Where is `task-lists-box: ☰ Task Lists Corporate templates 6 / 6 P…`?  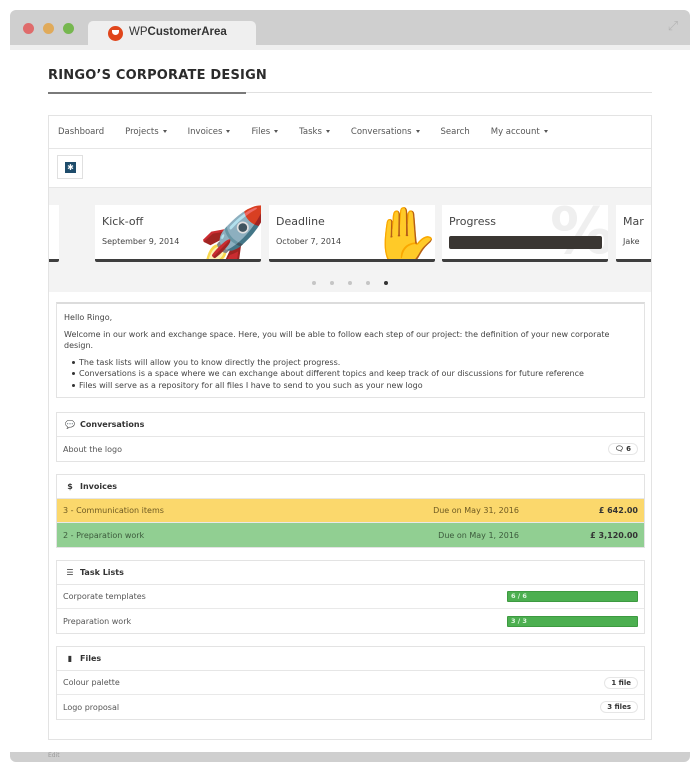 task-lists-box: ☰ Task Lists Corporate templates 6 / 6 P… is located at coordinates (350, 597).